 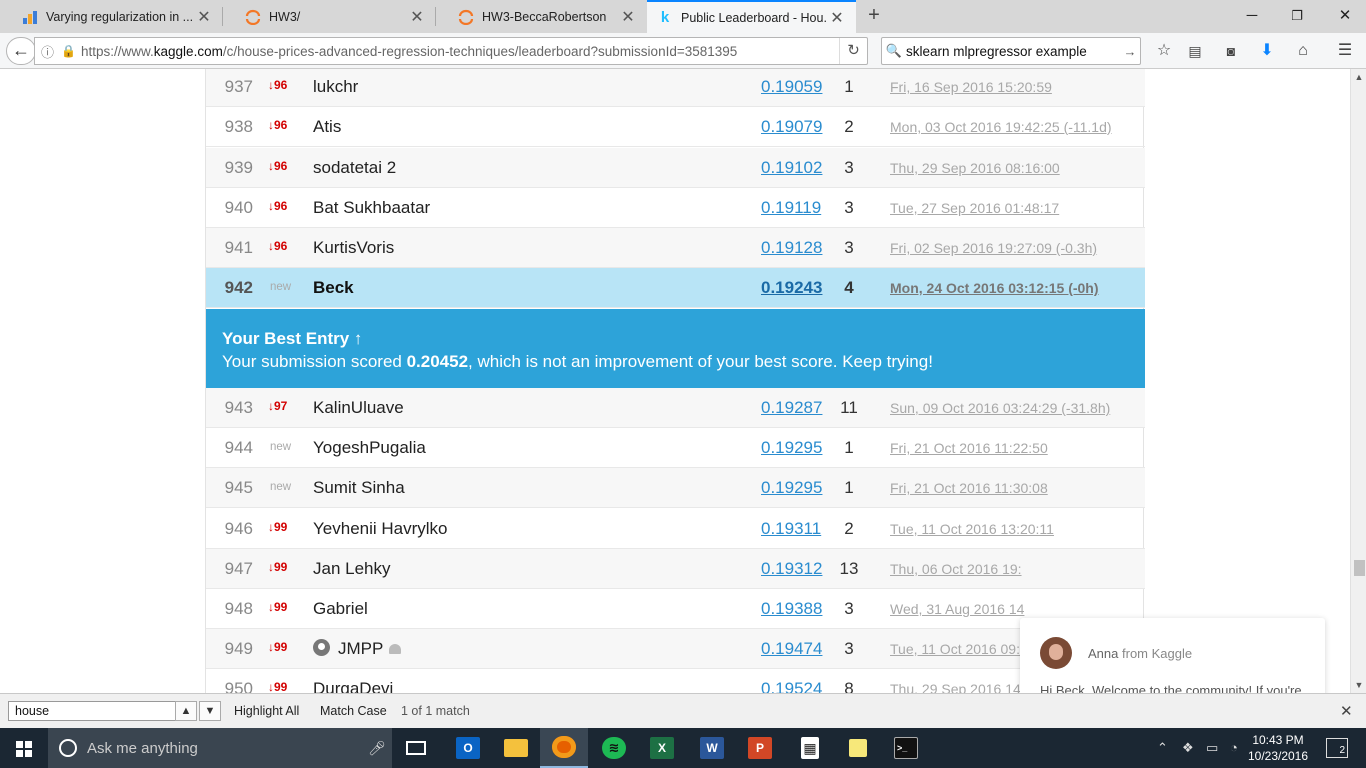 I want to click on pocket-icon: ◙, so click(x=1231, y=51).